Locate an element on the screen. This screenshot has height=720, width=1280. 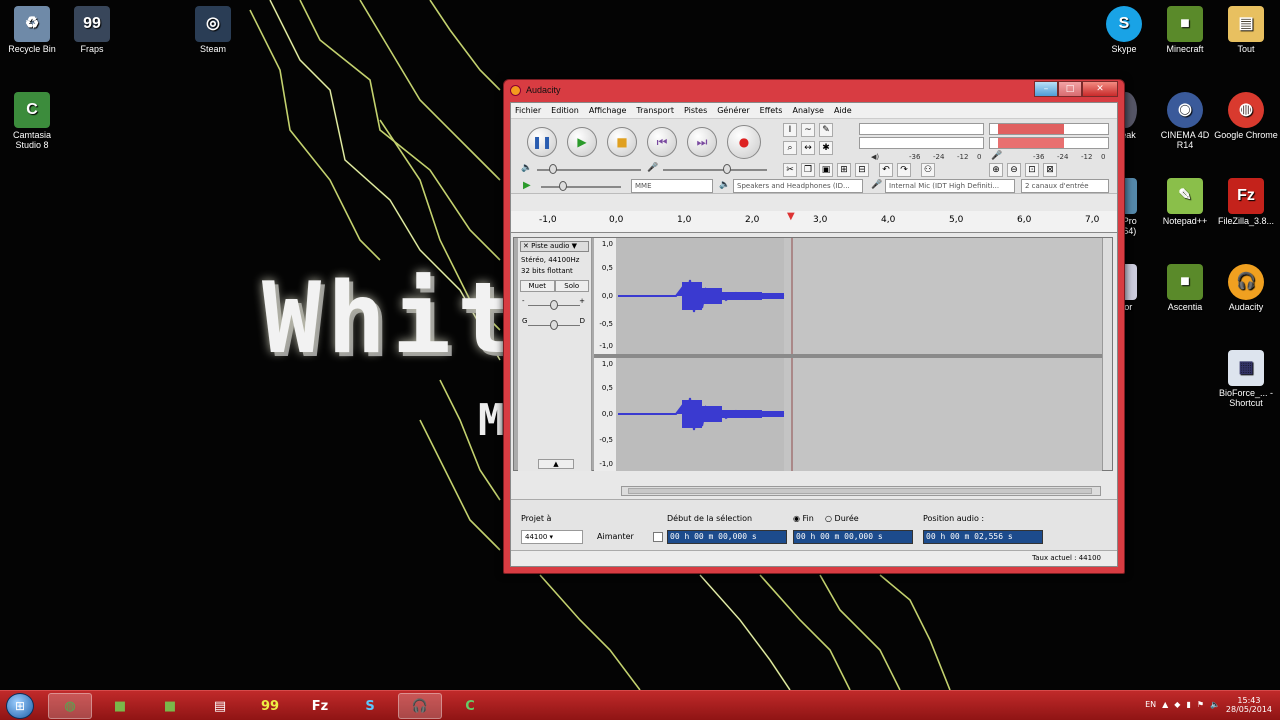
draw-tool-icon: ✎ is located at coordinates (826, 130).